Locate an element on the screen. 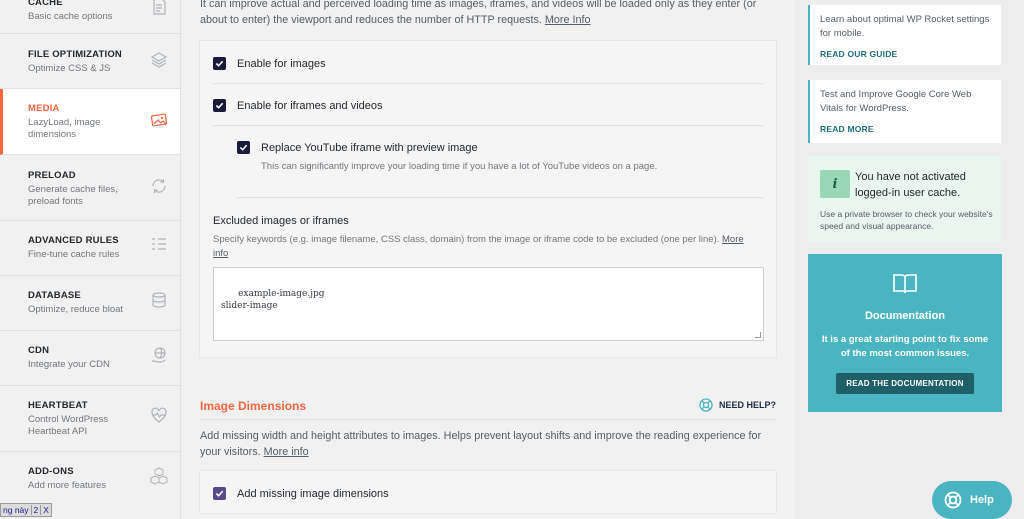 Image resolution: width=1024 pixels, height=519 pixels. more-info-link: More Info is located at coordinates (568, 20).